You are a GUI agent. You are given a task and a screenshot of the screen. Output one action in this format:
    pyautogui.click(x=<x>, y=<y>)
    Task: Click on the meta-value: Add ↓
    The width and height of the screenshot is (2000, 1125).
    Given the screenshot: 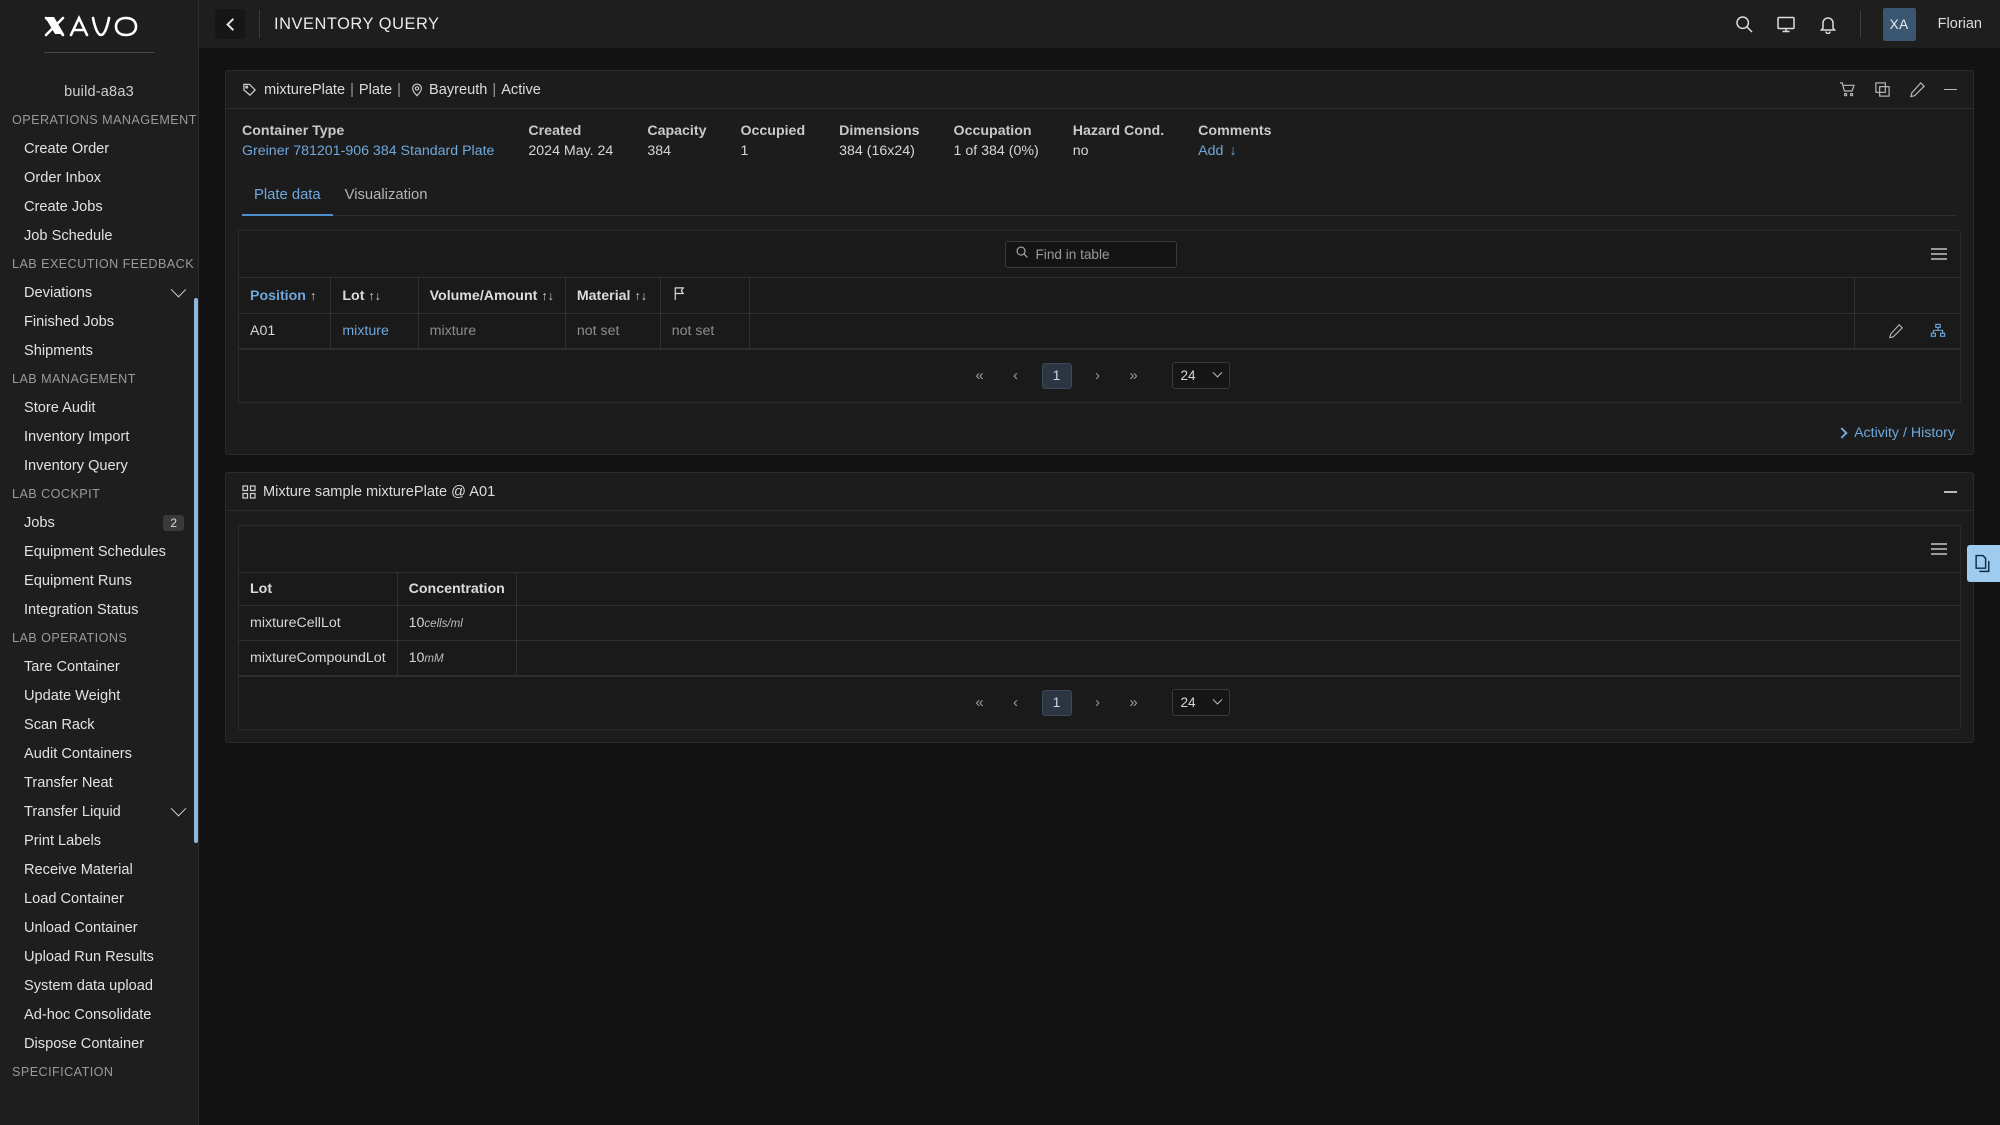 What is the action you would take?
    pyautogui.click(x=1234, y=151)
    